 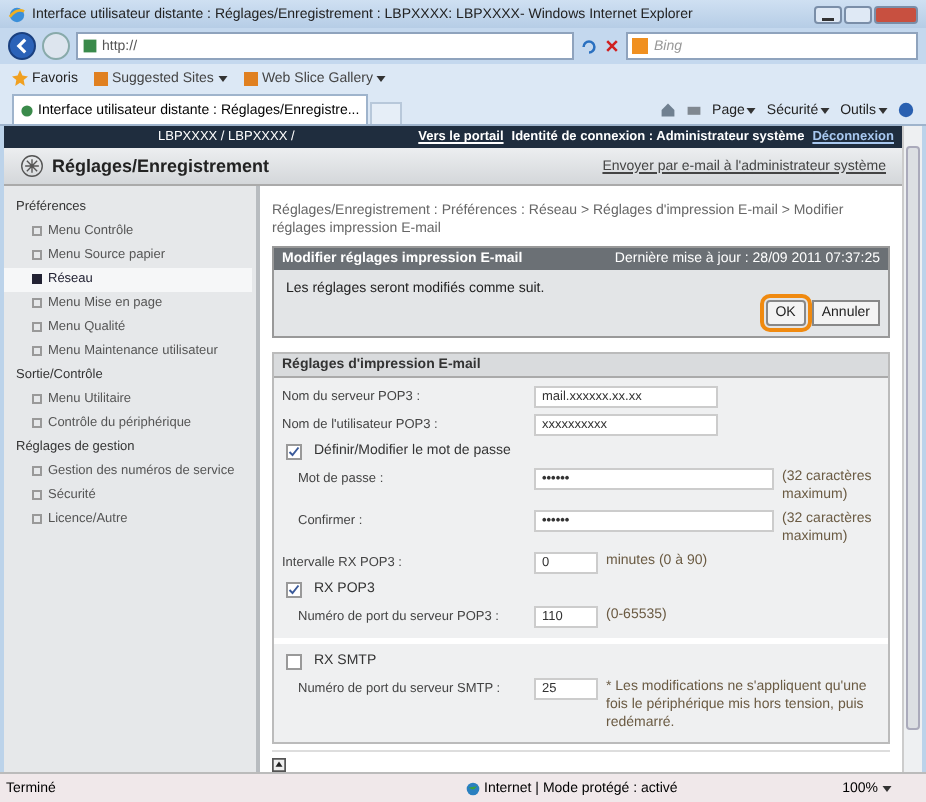 What do you see at coordinates (20, 78) in the screenshot?
I see `star-icon` at bounding box center [20, 78].